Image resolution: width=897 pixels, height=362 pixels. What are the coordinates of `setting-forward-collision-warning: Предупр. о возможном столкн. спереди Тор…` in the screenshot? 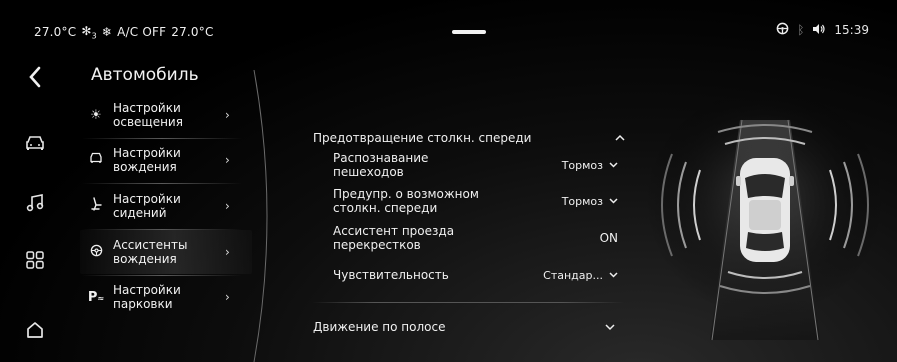 It's located at (475, 201).